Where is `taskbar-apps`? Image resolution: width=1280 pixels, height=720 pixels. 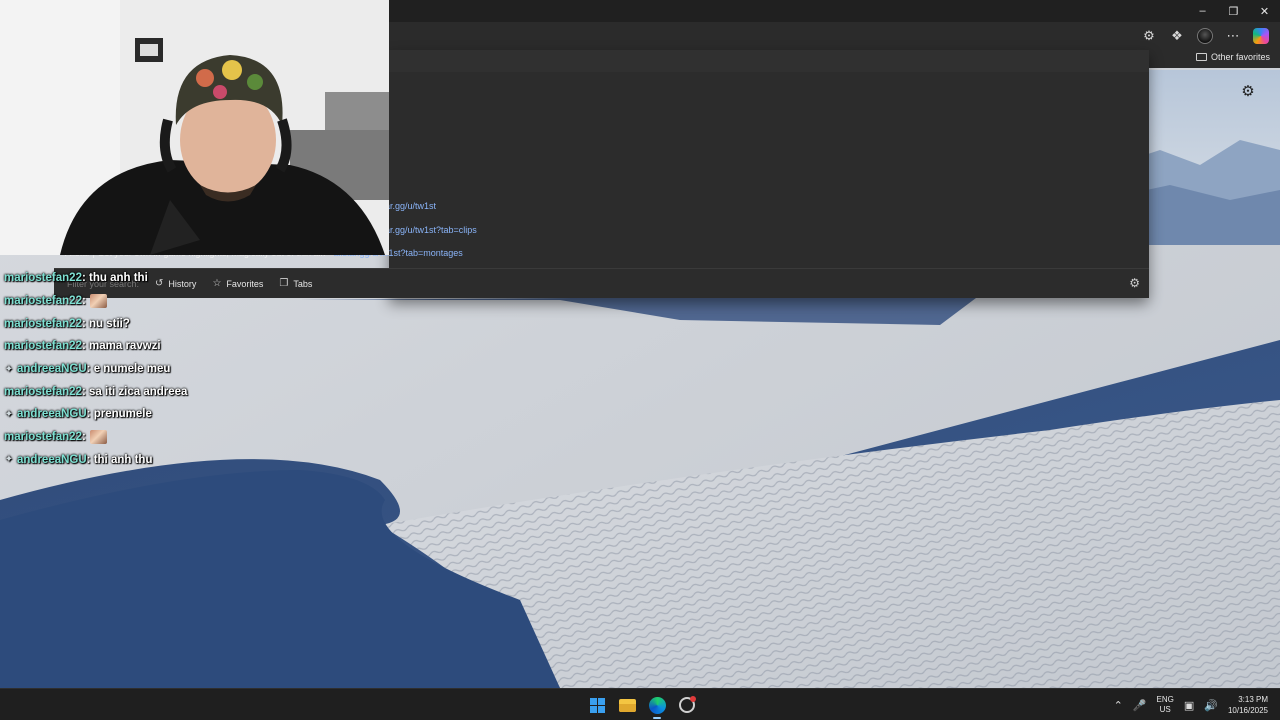 taskbar-apps is located at coordinates (642, 706).